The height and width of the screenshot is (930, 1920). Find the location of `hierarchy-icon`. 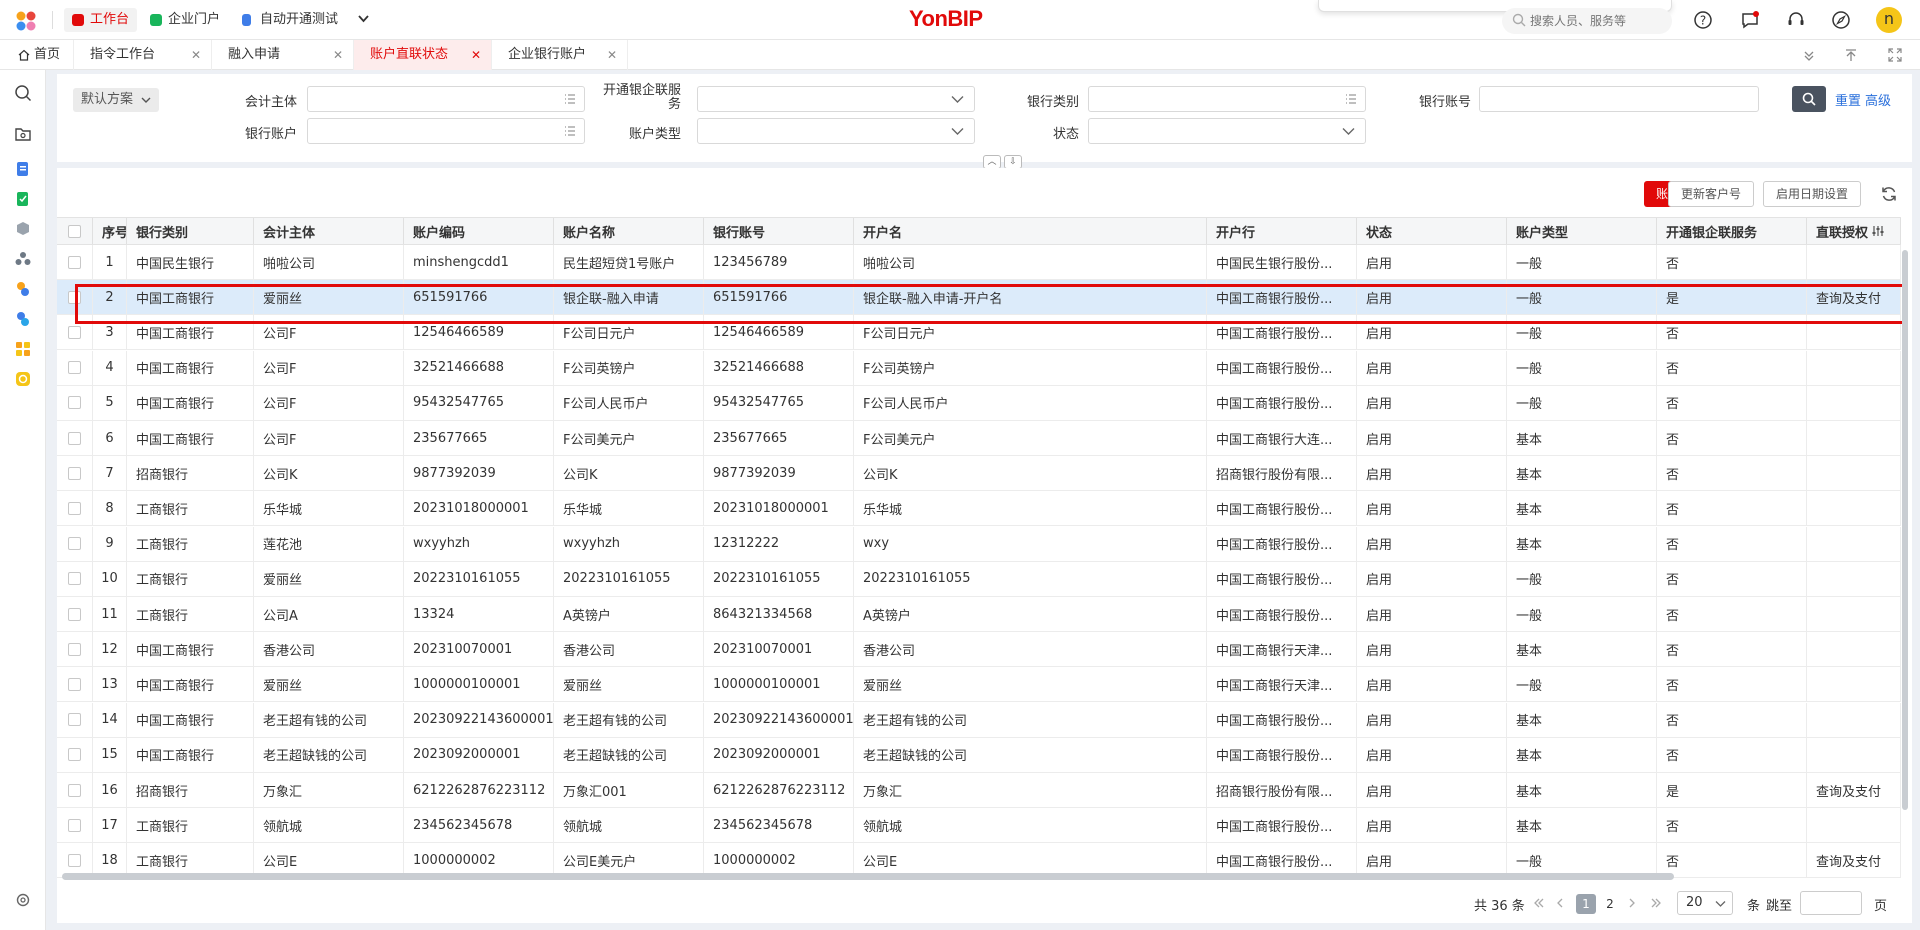

hierarchy-icon is located at coordinates (23, 319).